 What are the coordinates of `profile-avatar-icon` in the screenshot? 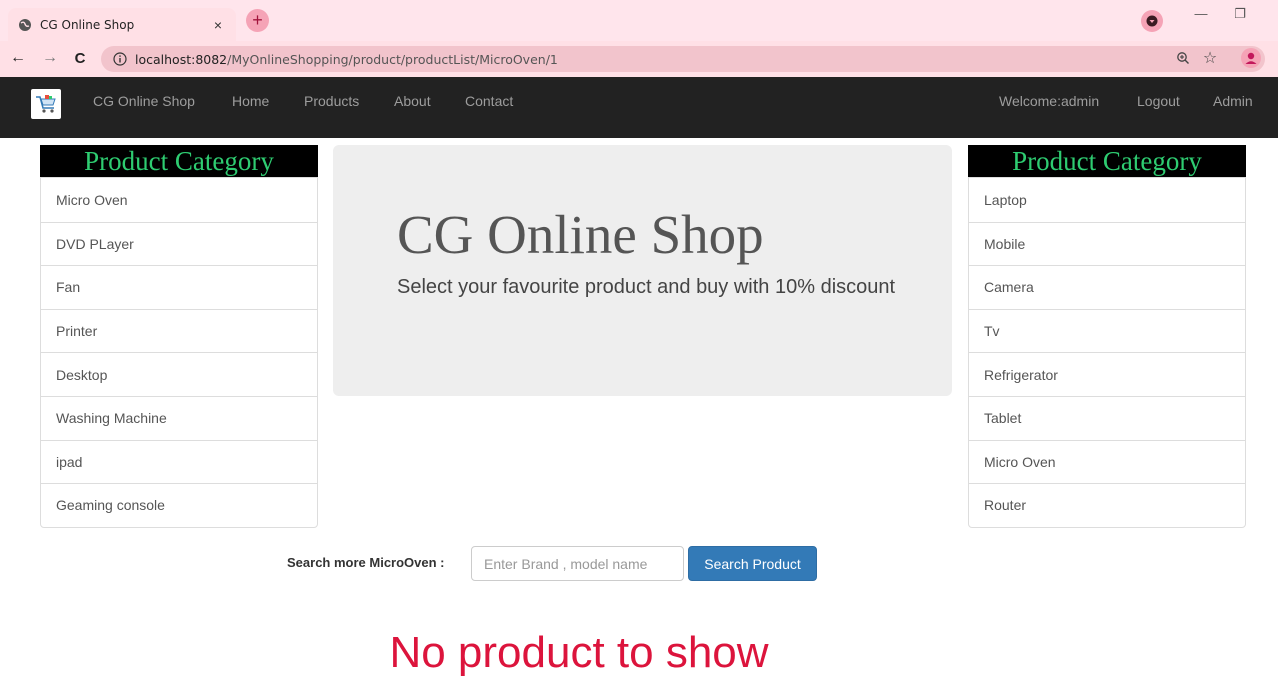 It's located at (1251, 58).